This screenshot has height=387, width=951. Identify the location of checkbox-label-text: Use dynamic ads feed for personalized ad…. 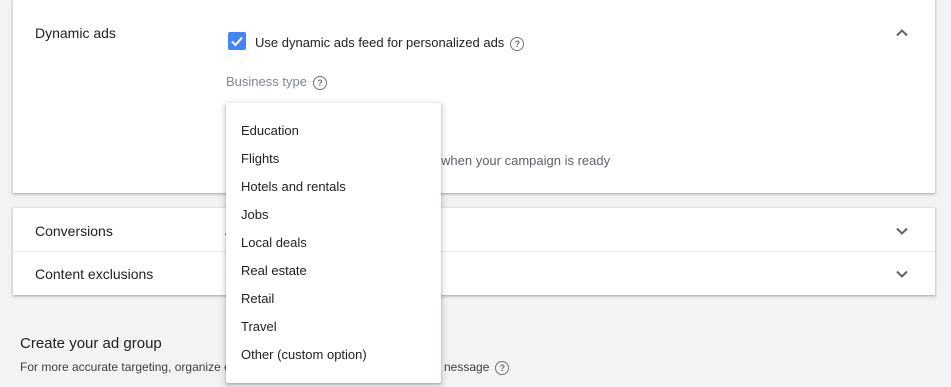
(380, 42).